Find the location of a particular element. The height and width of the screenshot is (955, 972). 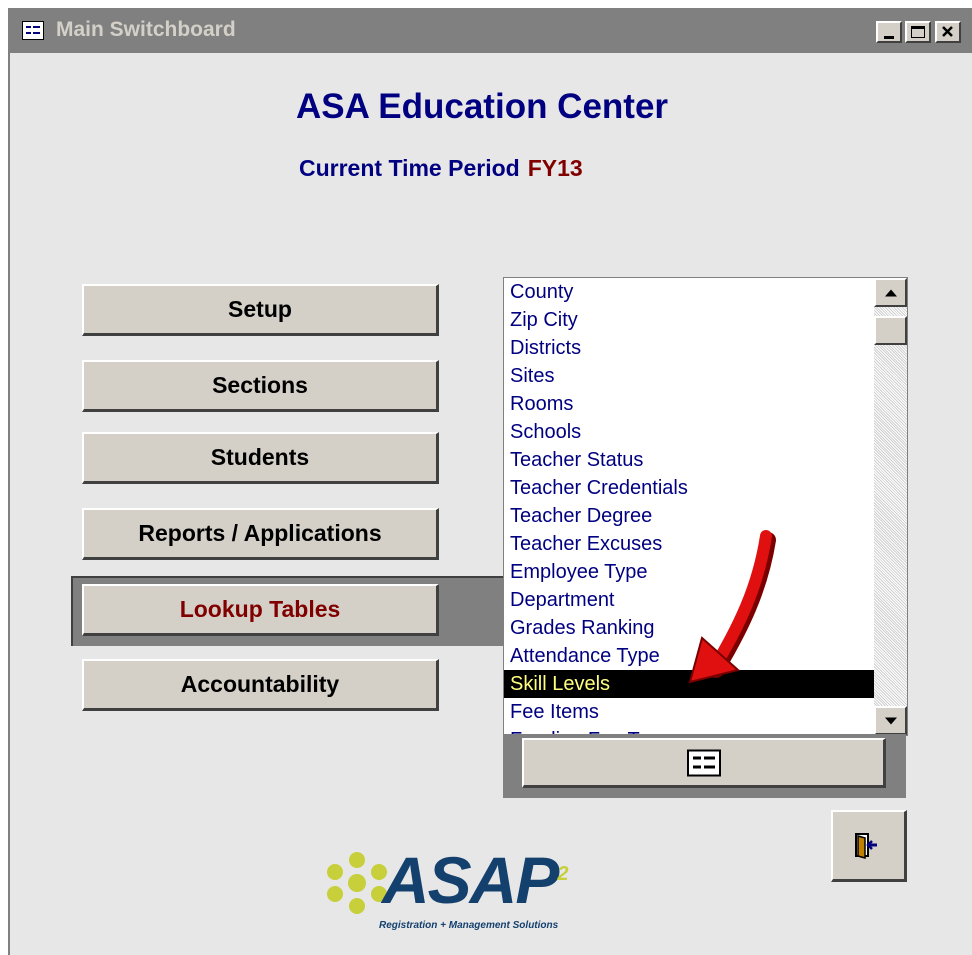

form-icon is located at coordinates (703, 762).